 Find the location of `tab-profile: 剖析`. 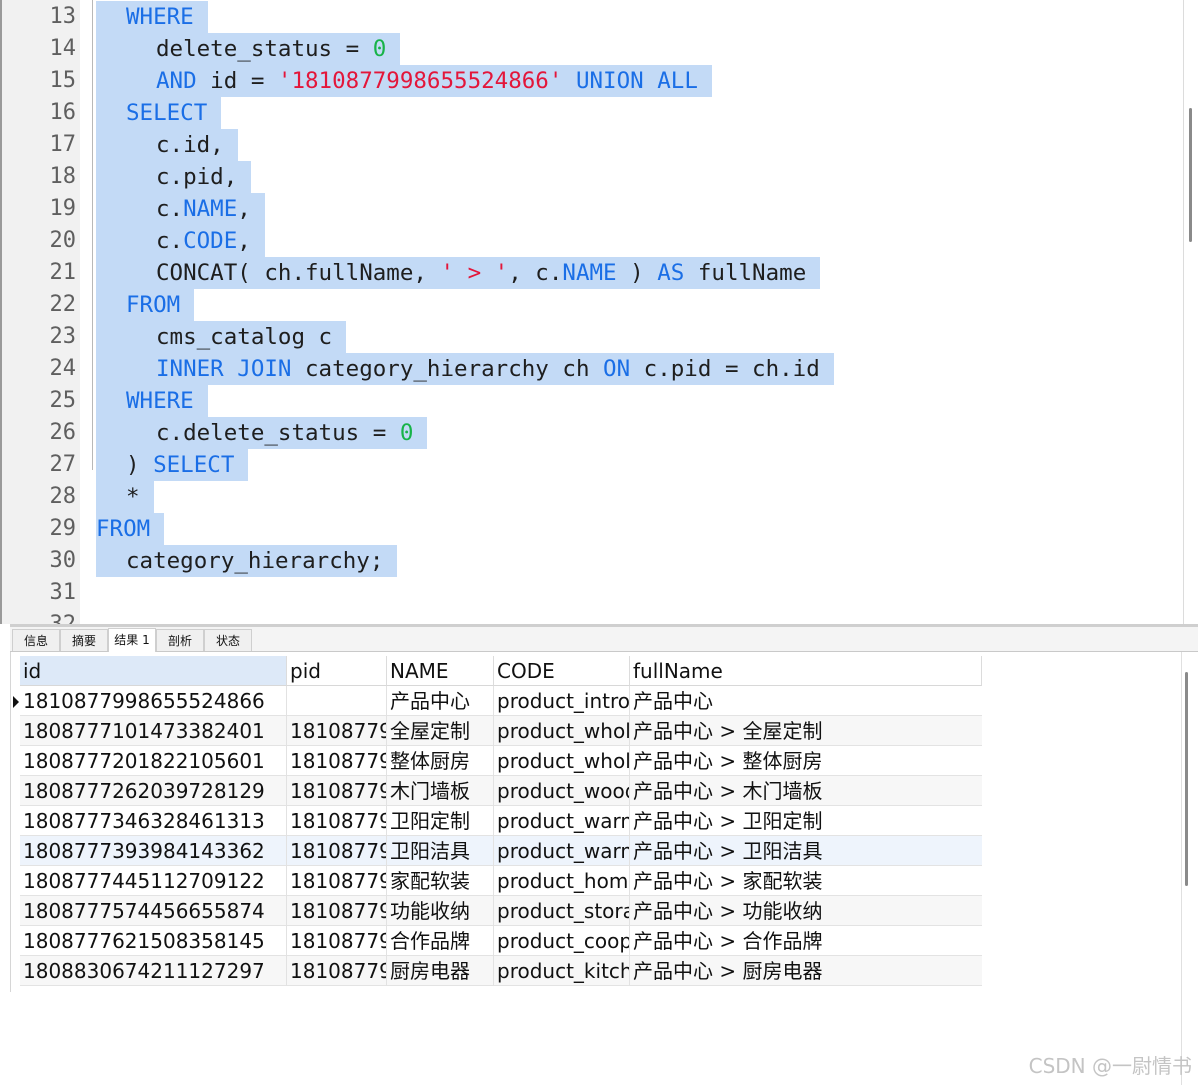

tab-profile: 剖析 is located at coordinates (180, 640).